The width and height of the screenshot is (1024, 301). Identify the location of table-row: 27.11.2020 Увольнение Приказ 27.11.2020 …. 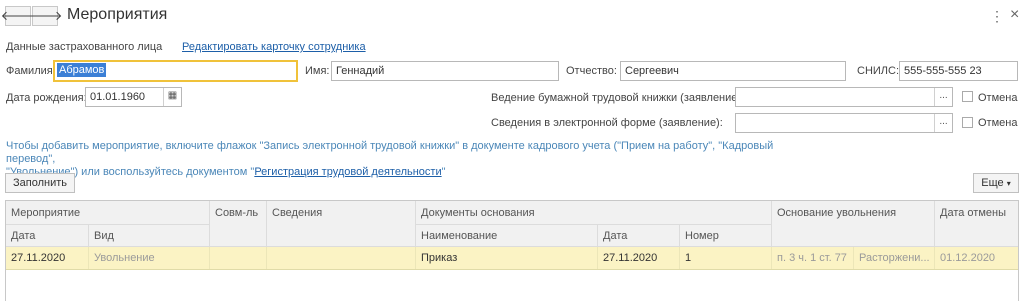
(512, 258).